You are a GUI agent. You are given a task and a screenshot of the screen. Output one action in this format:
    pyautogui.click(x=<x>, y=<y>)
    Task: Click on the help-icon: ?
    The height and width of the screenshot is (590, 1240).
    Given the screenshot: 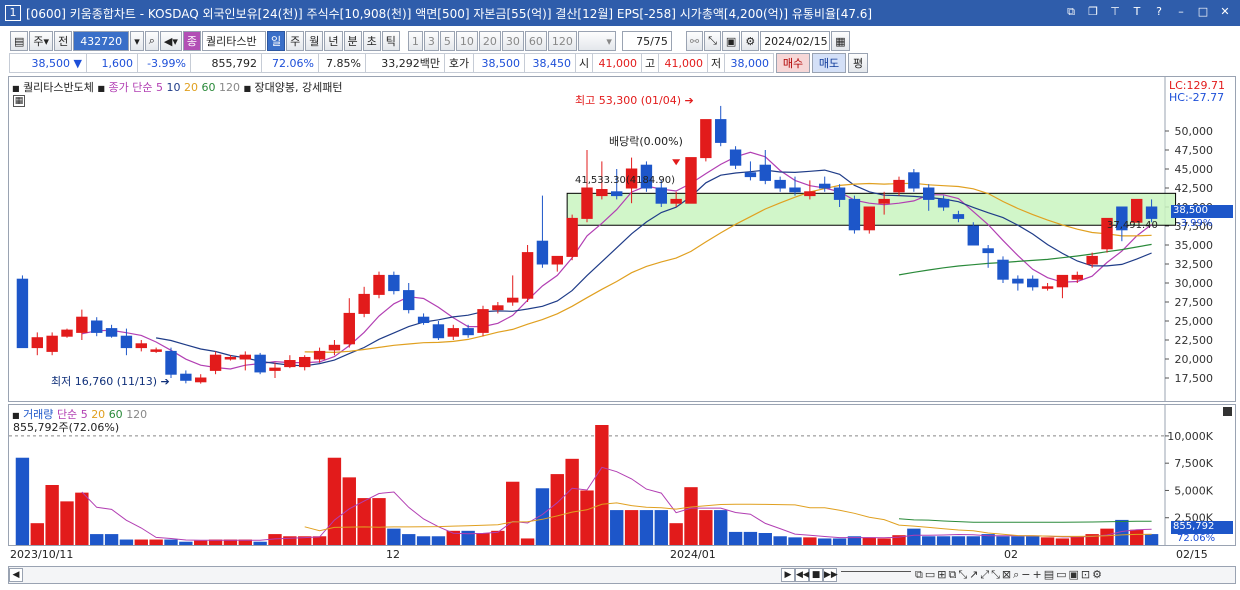 What is the action you would take?
    pyautogui.click(x=1159, y=12)
    